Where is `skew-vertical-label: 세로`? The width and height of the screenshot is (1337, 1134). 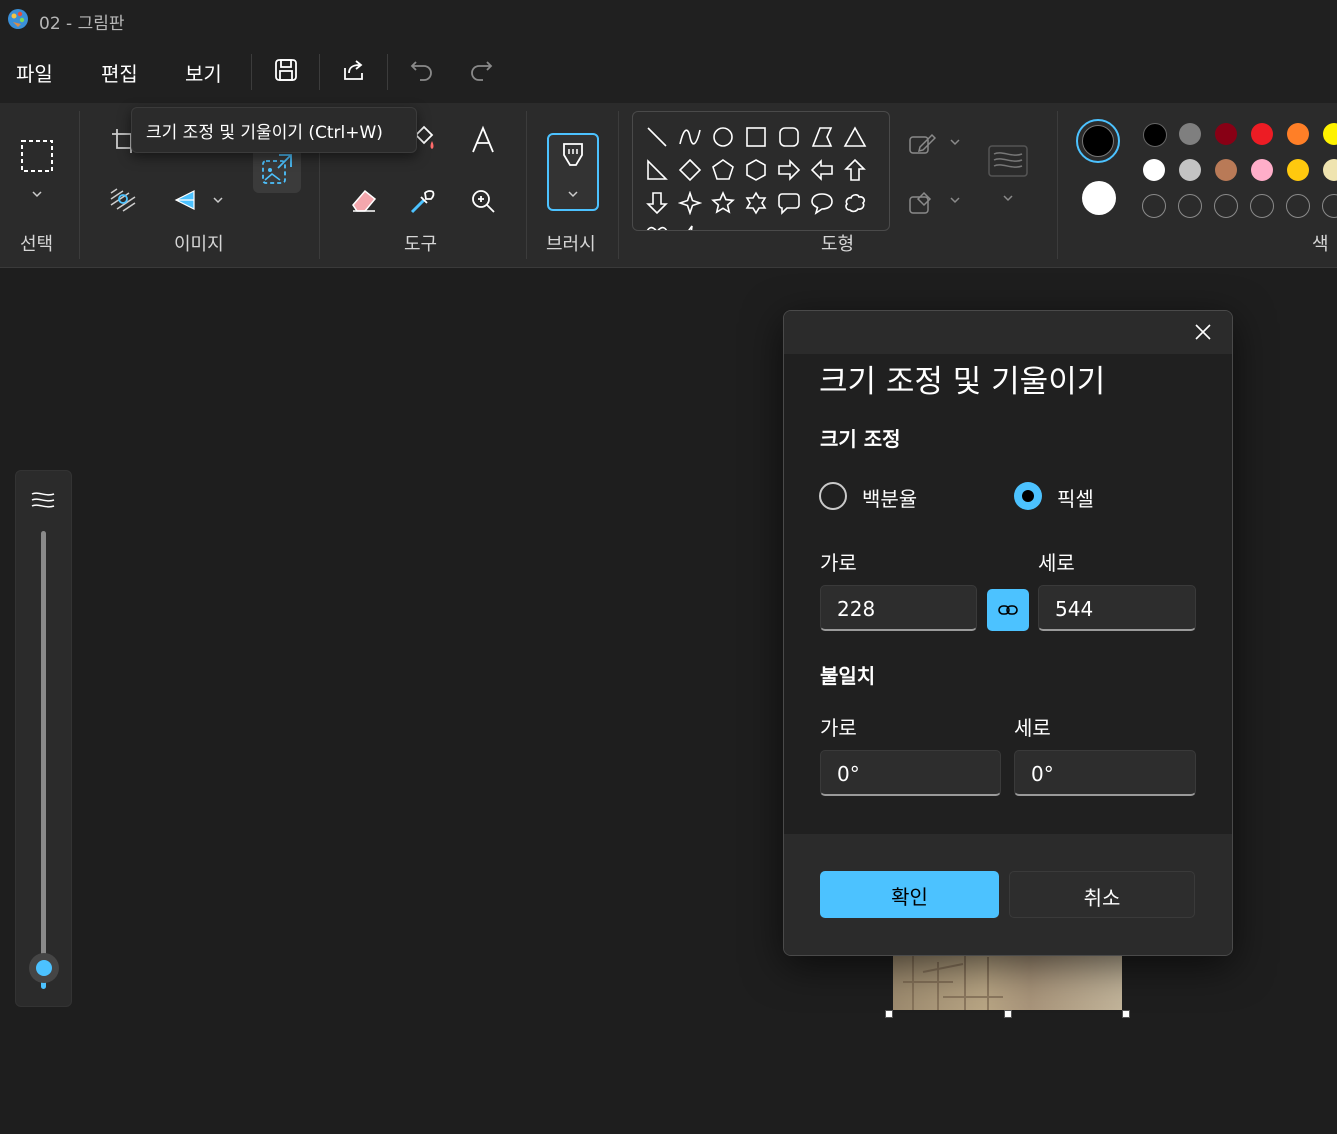 skew-vertical-label: 세로 is located at coordinates (1032, 728).